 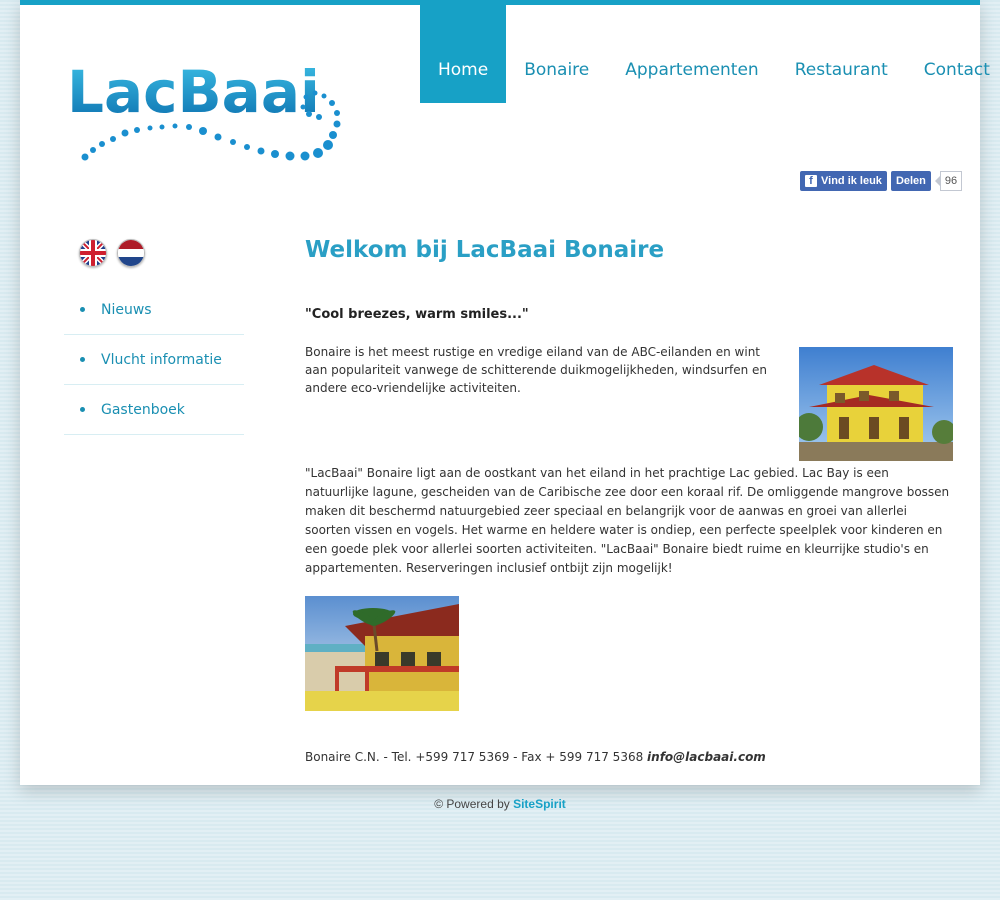 I want to click on lacbaai-logo: LacBaai, so click(x=215, y=117).